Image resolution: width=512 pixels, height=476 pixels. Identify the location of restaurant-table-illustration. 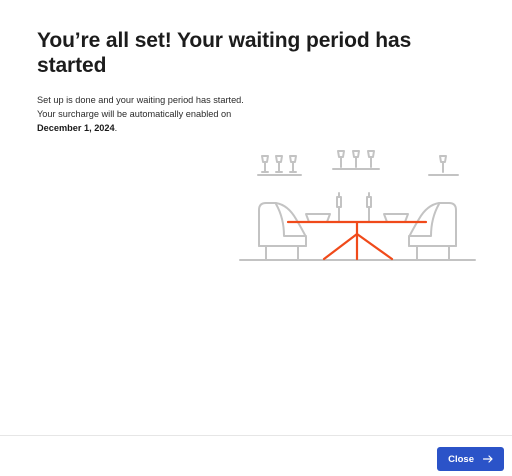
(357, 205).